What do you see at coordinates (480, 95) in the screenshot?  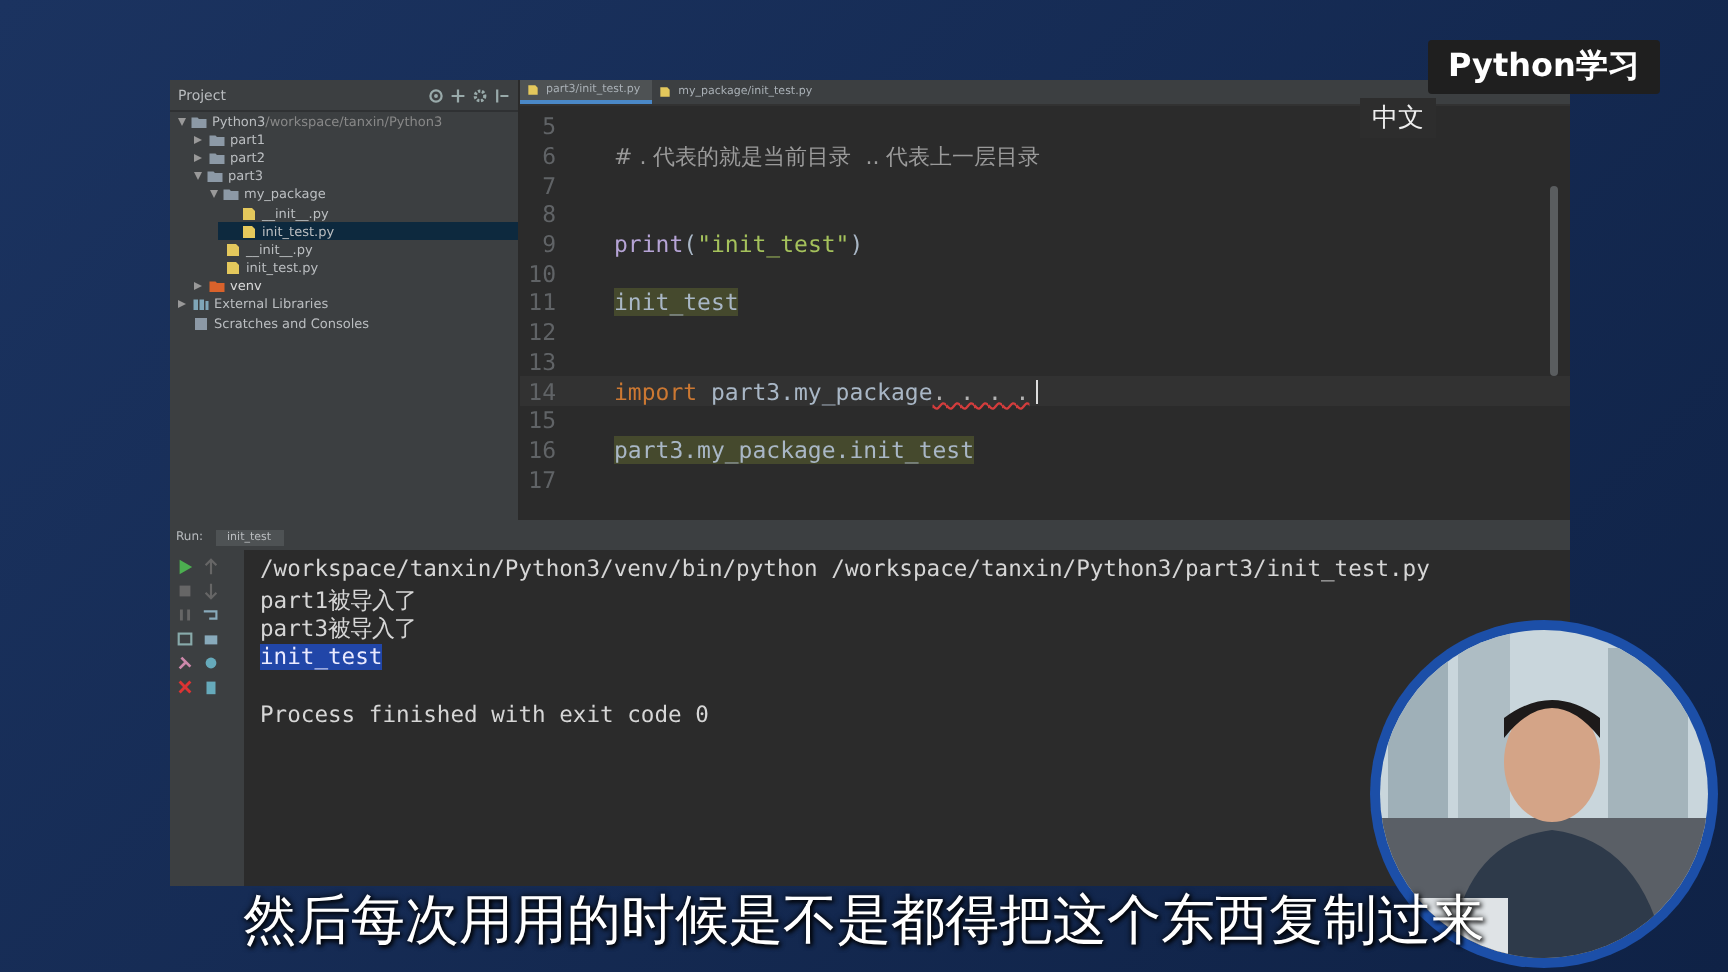 I see `gear-icon` at bounding box center [480, 95].